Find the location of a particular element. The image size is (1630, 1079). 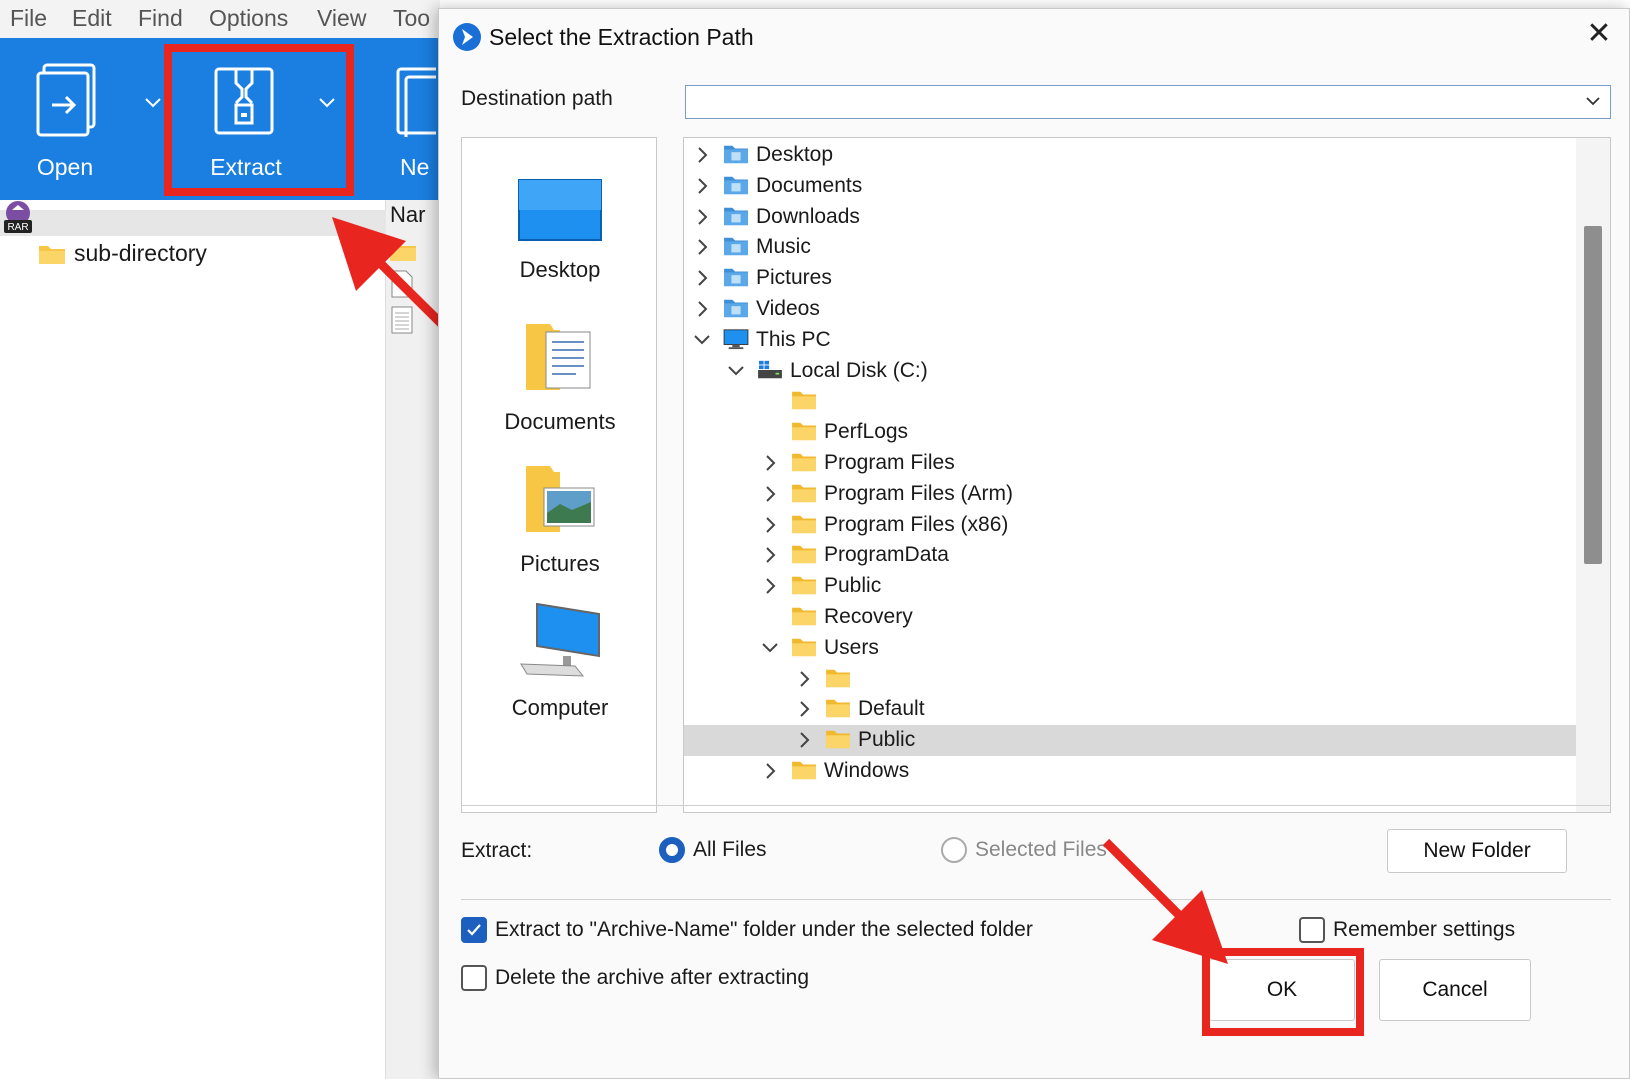

checkbox-delete-archive-label: Delete the archive after extracting is located at coordinates (652, 977).